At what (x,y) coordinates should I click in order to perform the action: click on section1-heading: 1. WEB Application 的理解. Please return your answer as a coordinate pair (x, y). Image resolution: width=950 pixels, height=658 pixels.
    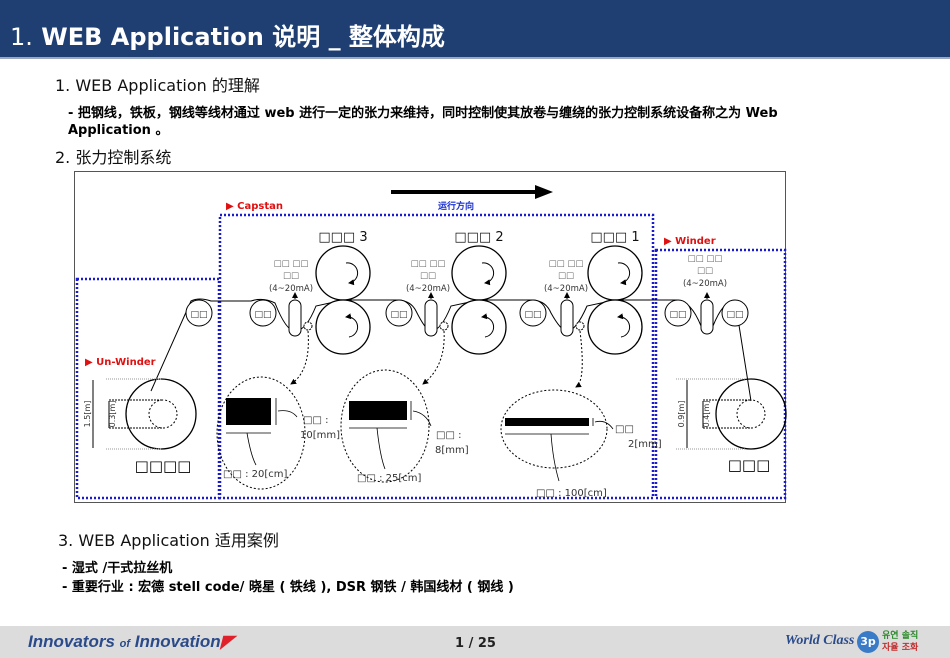
    Looking at the image, I should click on (157, 85).